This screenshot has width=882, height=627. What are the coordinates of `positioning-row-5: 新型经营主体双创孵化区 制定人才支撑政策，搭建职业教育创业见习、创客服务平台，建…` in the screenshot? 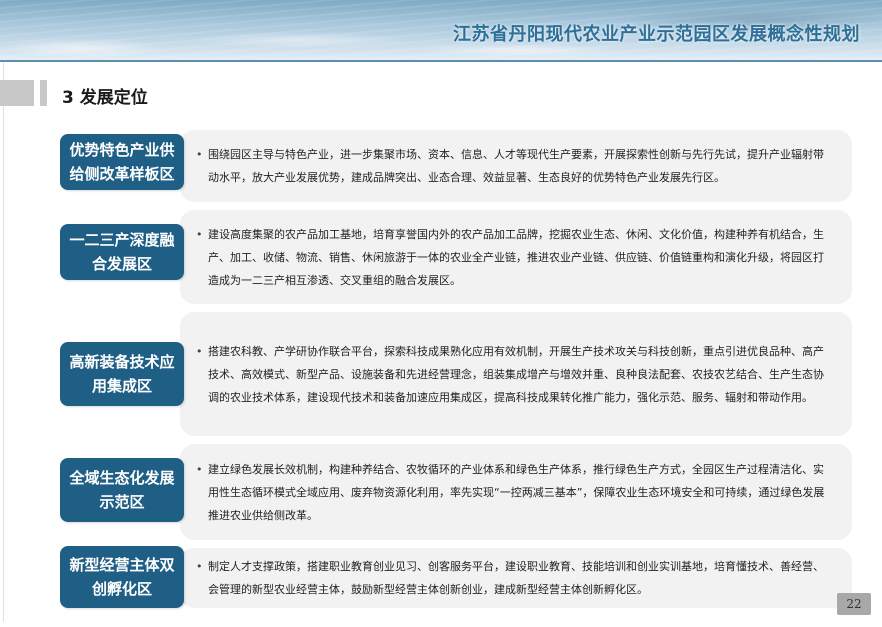 It's located at (456, 577).